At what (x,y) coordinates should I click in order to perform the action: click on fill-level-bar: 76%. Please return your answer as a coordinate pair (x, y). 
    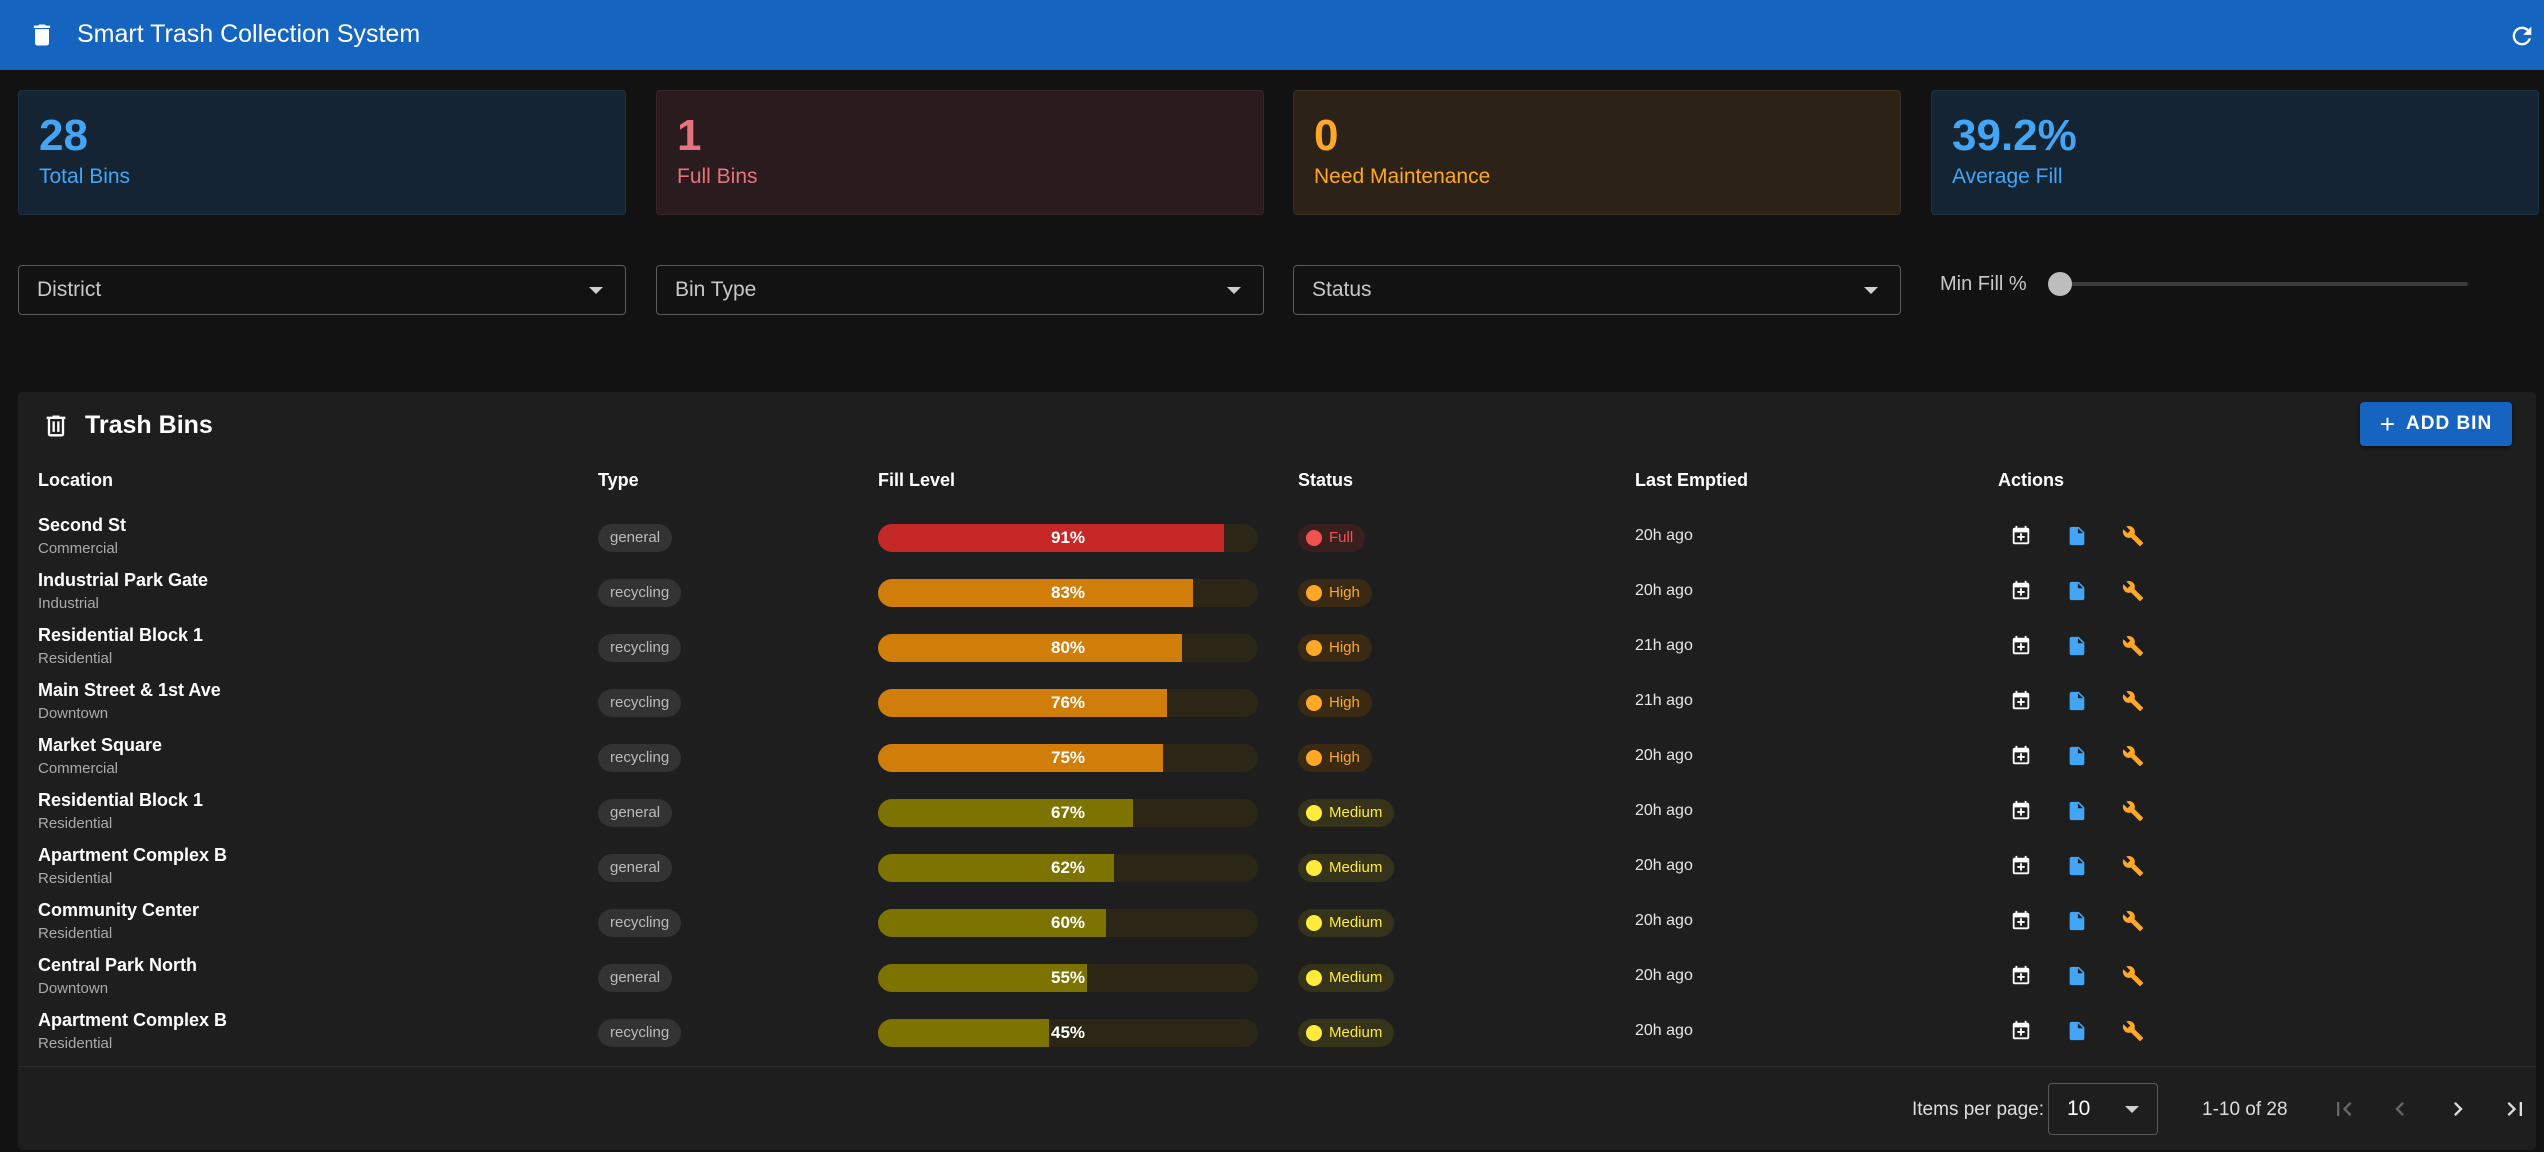
    Looking at the image, I should click on (1068, 703).